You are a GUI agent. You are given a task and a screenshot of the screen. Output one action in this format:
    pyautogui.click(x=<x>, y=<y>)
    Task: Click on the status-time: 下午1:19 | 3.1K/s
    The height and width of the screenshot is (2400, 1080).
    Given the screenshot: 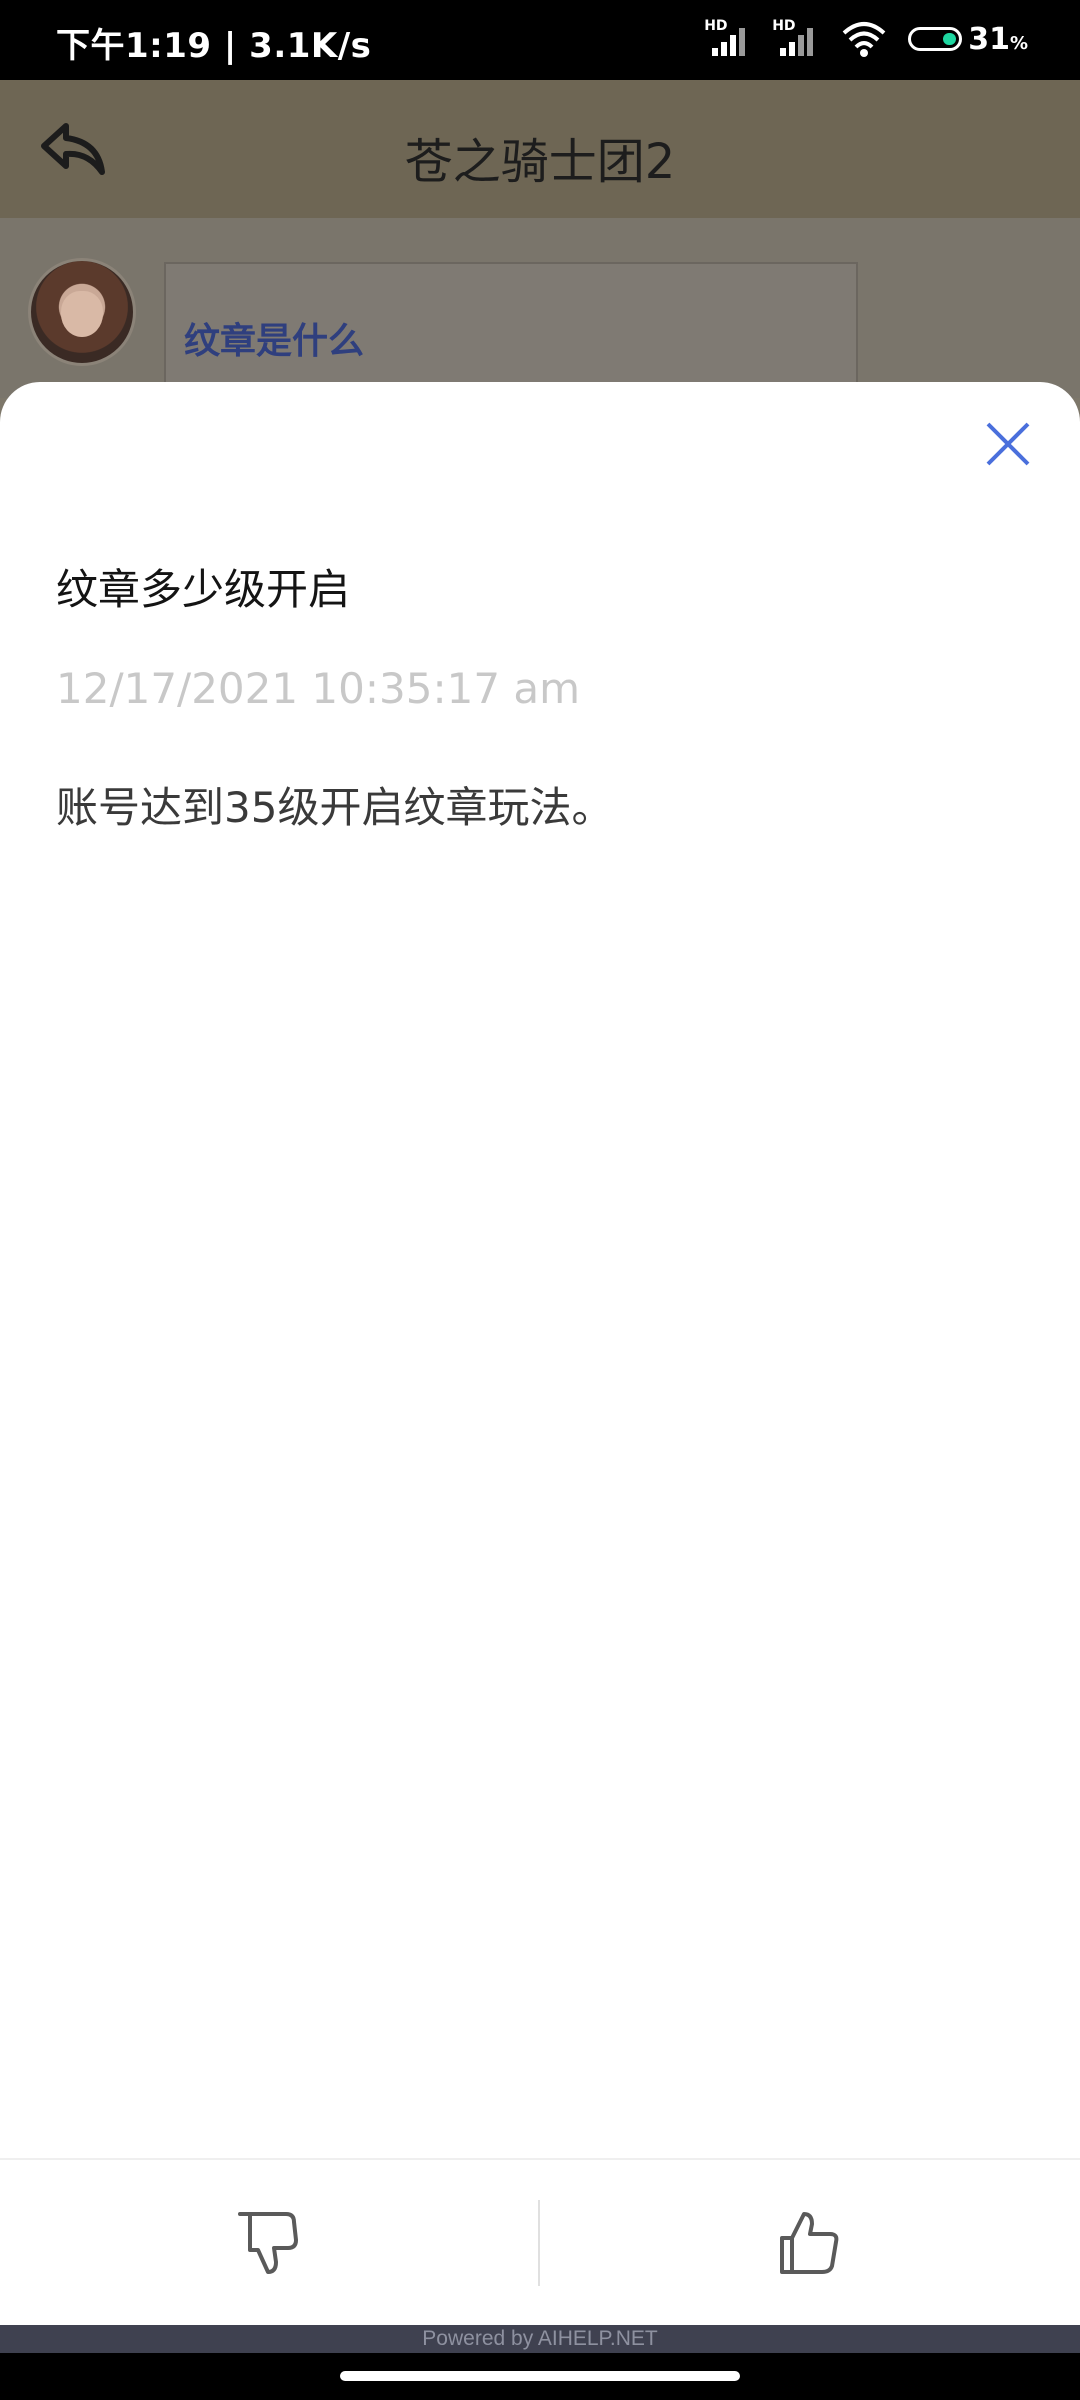 What is the action you would take?
    pyautogui.click(x=214, y=46)
    